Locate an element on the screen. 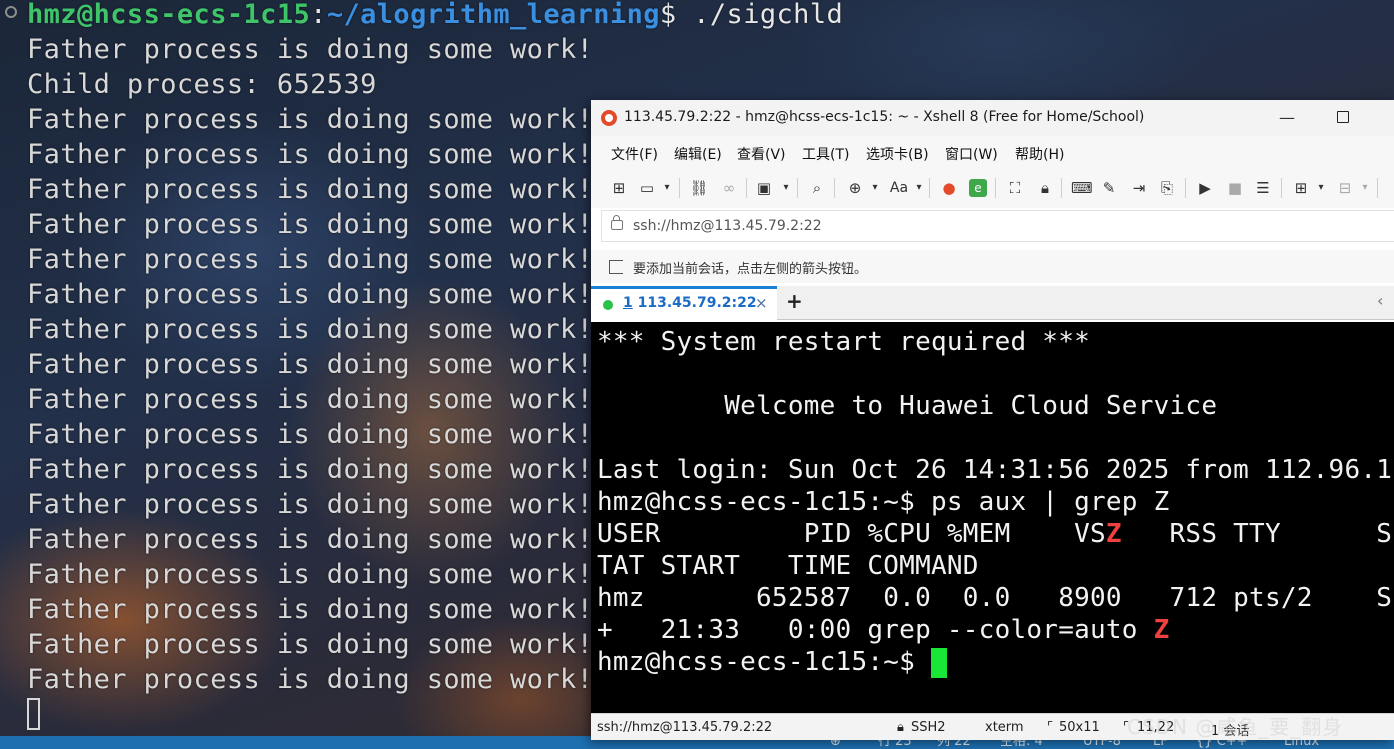 The image size is (1394, 749). status-terminal-type: xterm is located at coordinates (1004, 727).